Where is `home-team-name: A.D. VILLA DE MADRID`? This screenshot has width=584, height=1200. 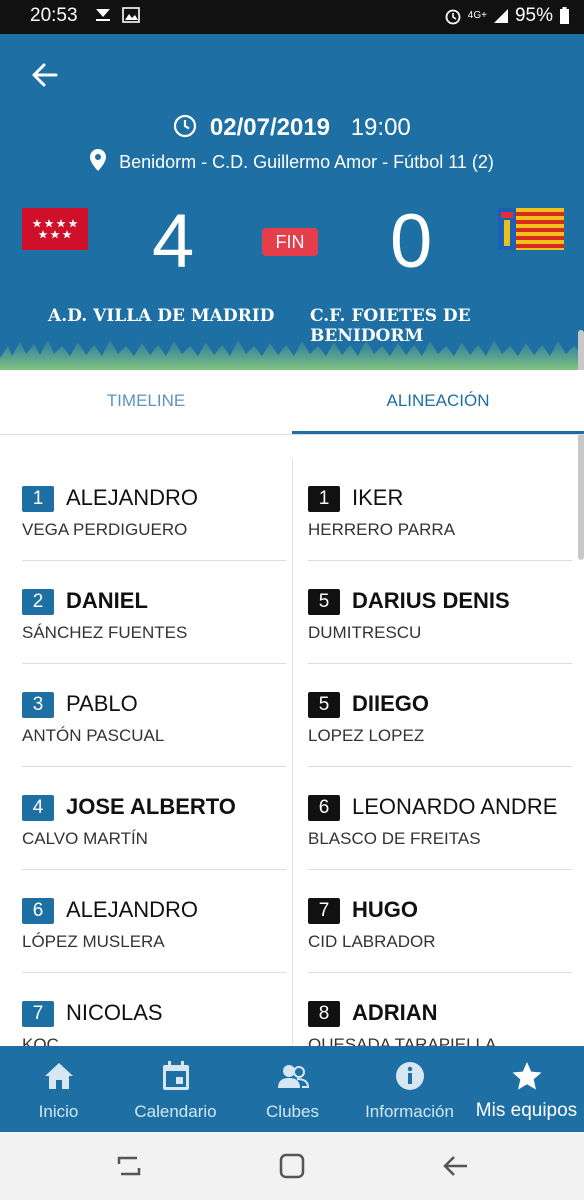
home-team-name: A.D. VILLA DE MADRID is located at coordinates (161, 316).